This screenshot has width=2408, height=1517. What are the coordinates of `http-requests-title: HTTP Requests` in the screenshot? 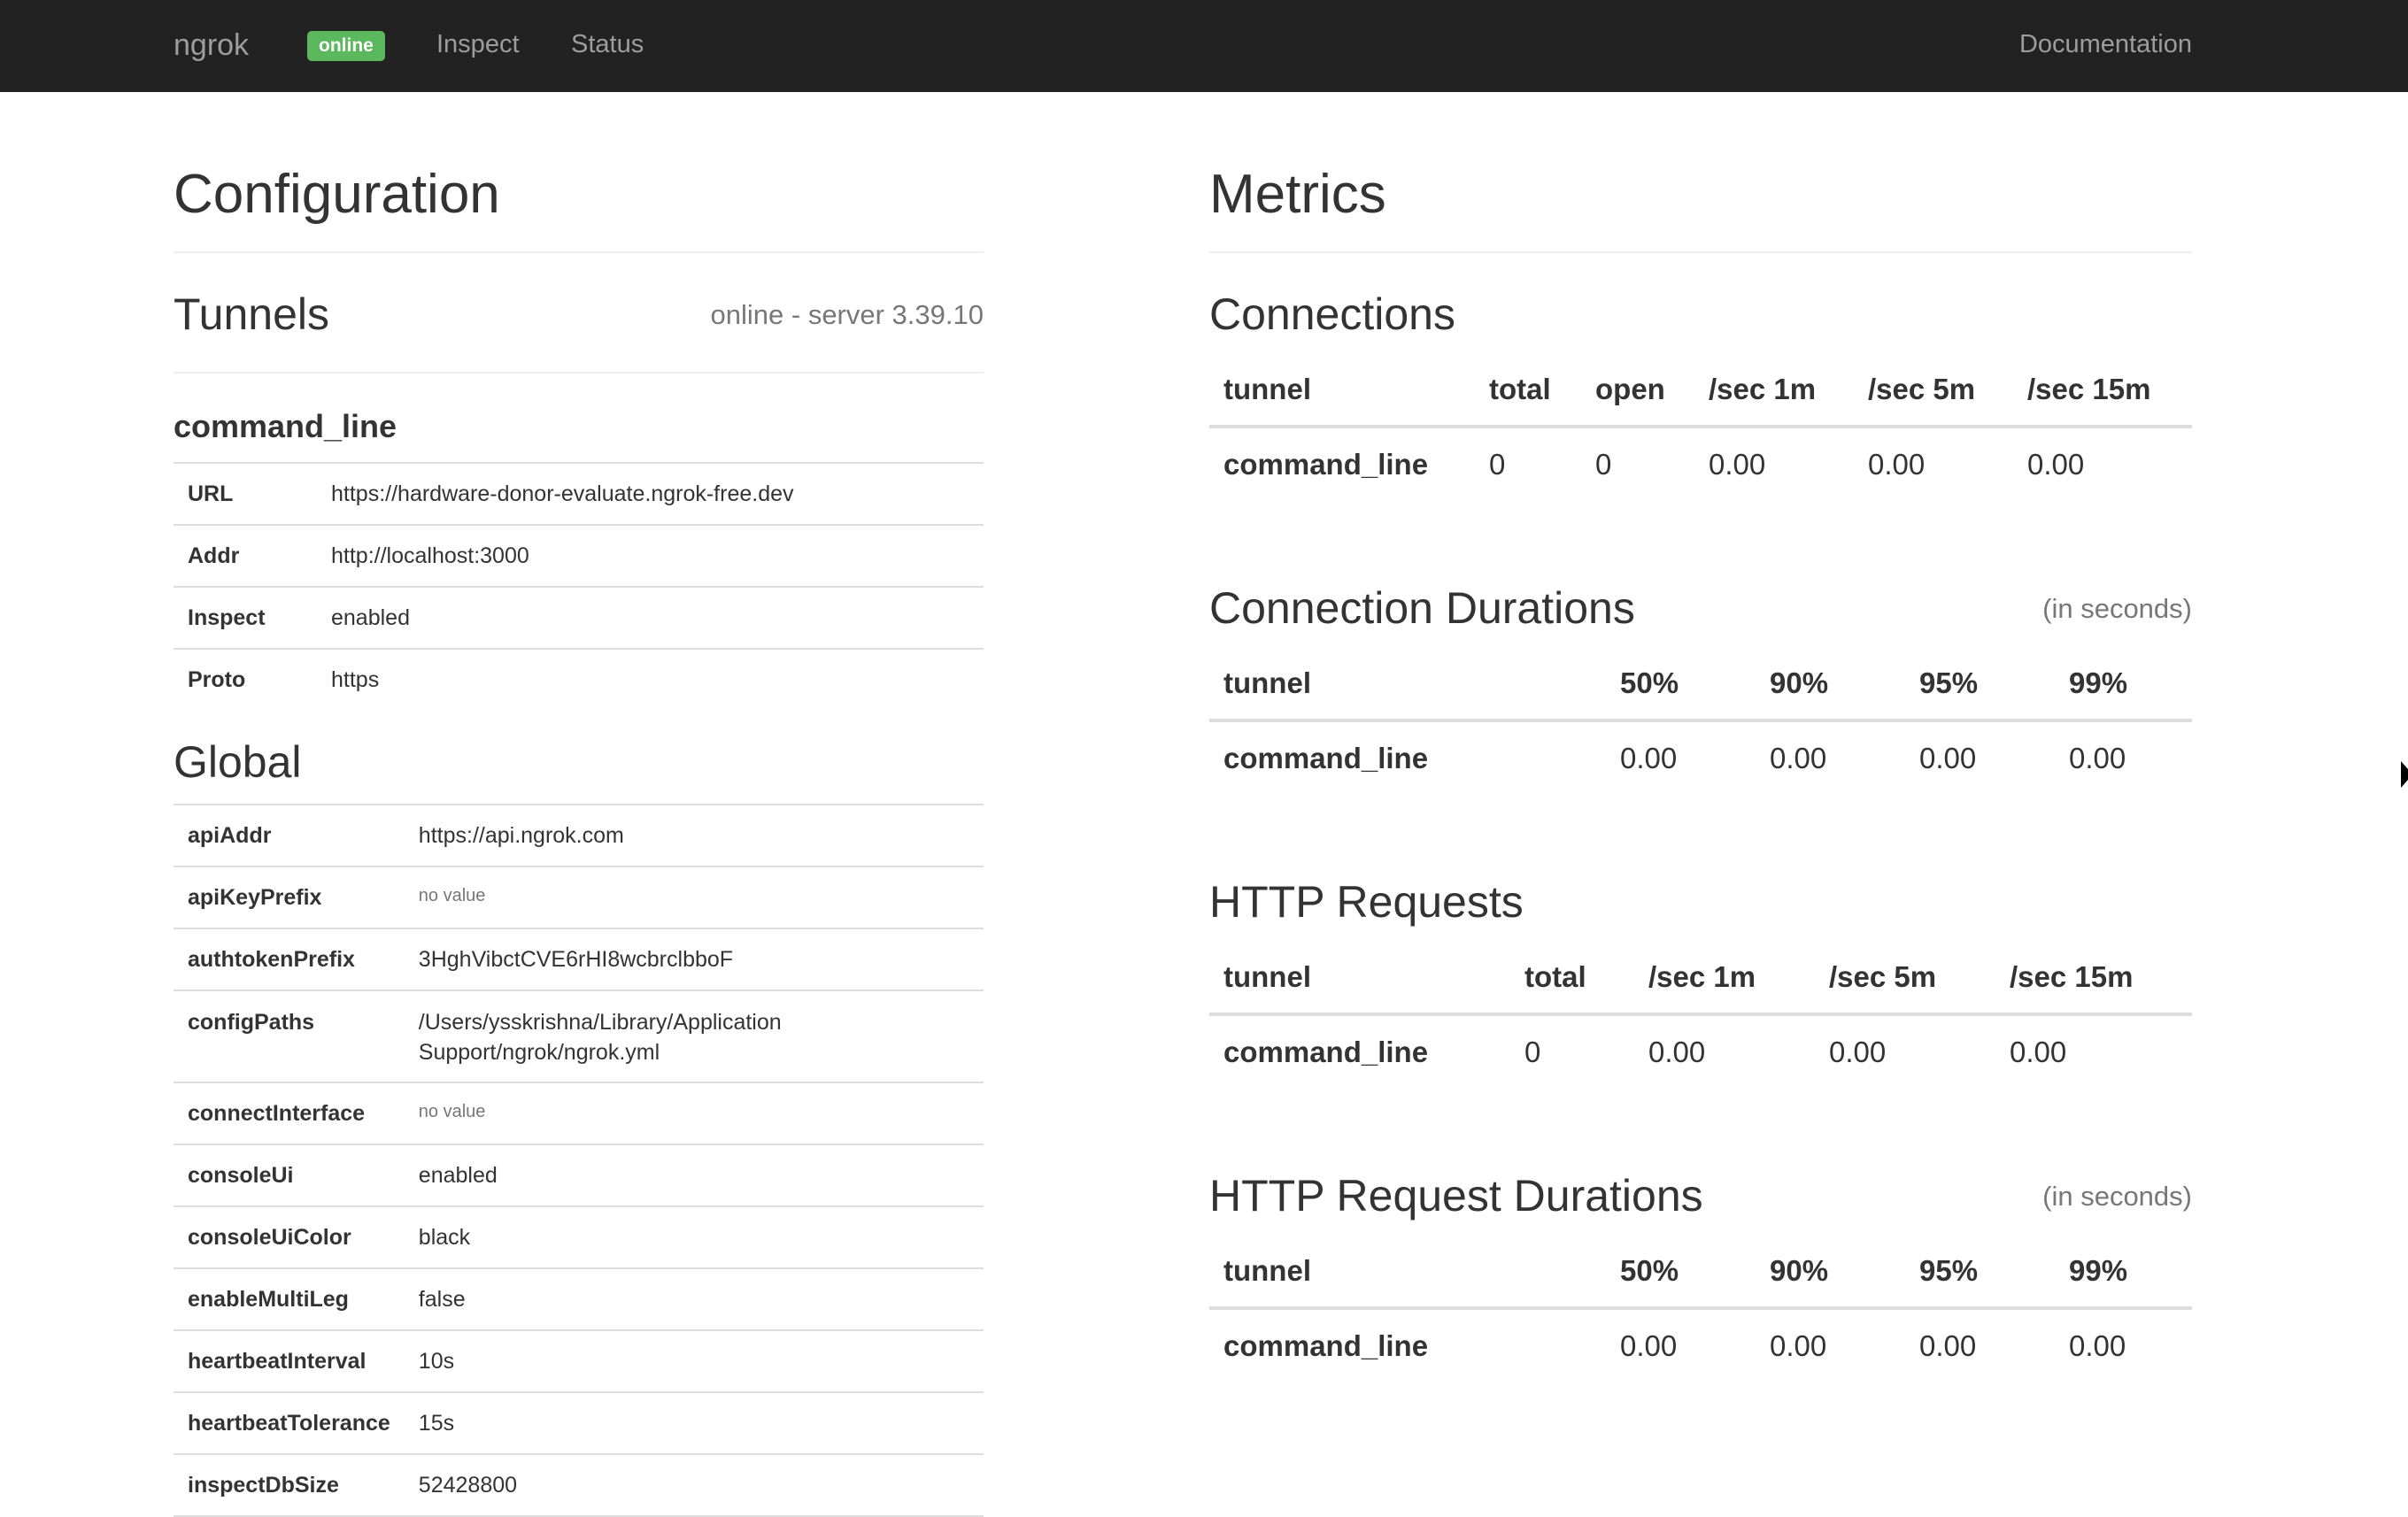 It's located at (1366, 902).